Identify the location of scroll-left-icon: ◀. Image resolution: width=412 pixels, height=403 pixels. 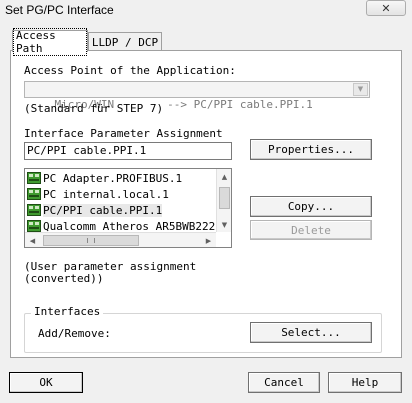
(32, 240).